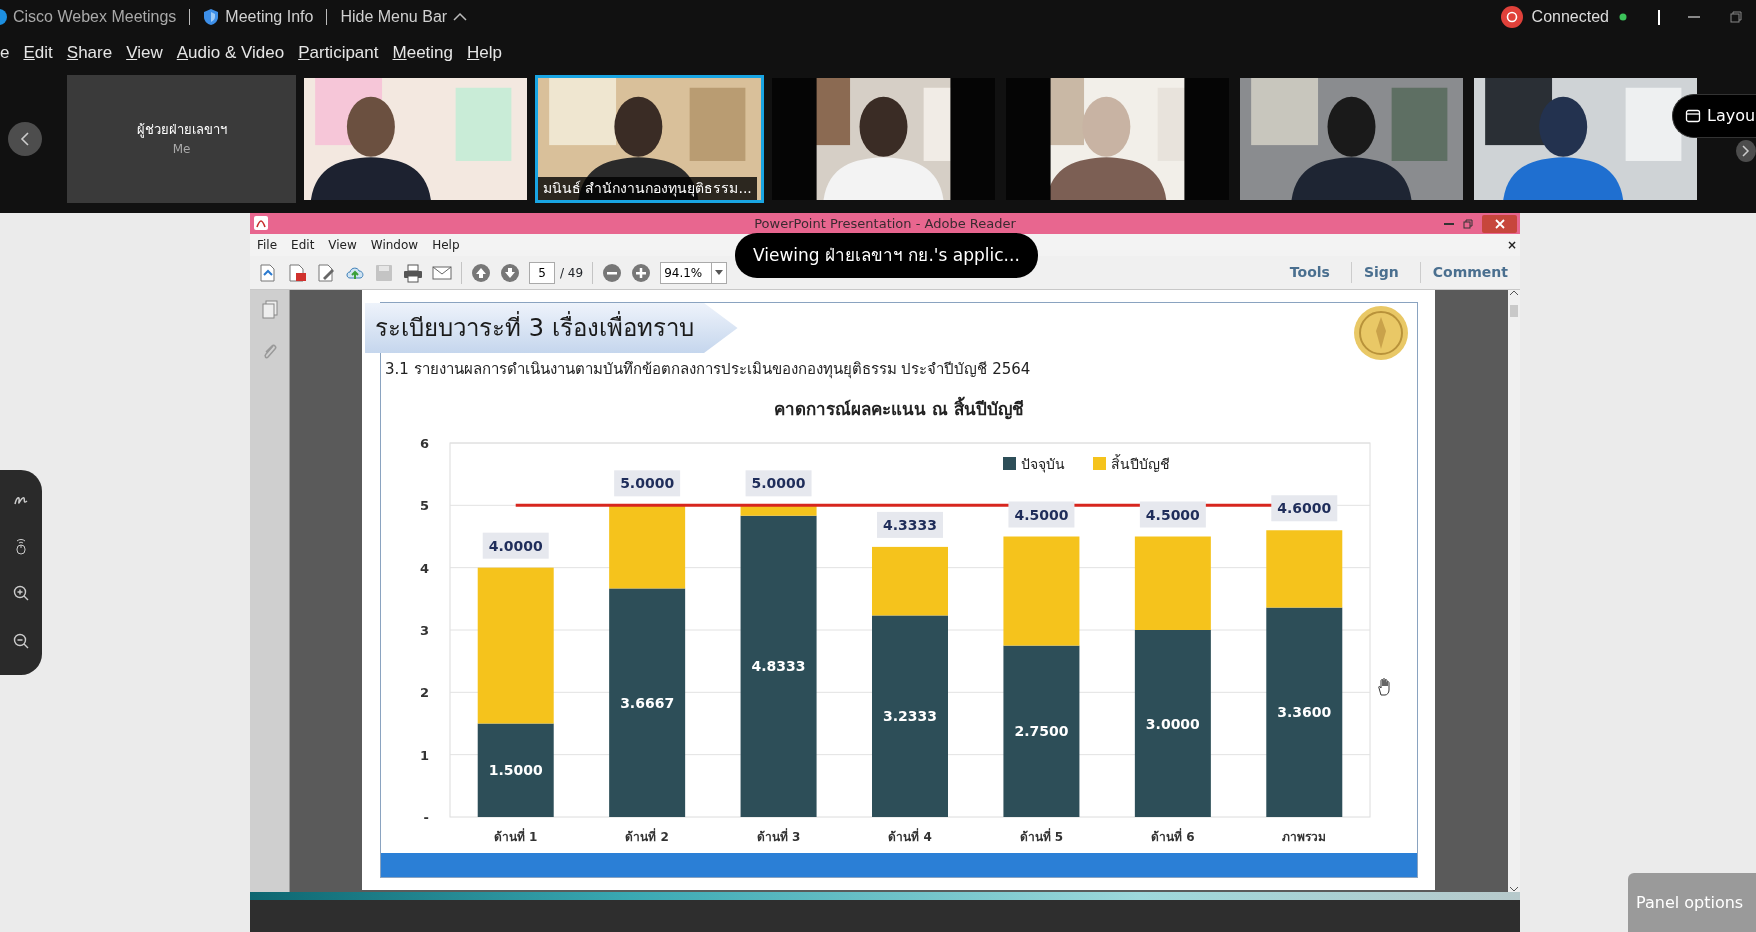  Describe the element at coordinates (1140, 464) in the screenshot. I see `legend-label: สิ้นปีบัญชี` at that location.